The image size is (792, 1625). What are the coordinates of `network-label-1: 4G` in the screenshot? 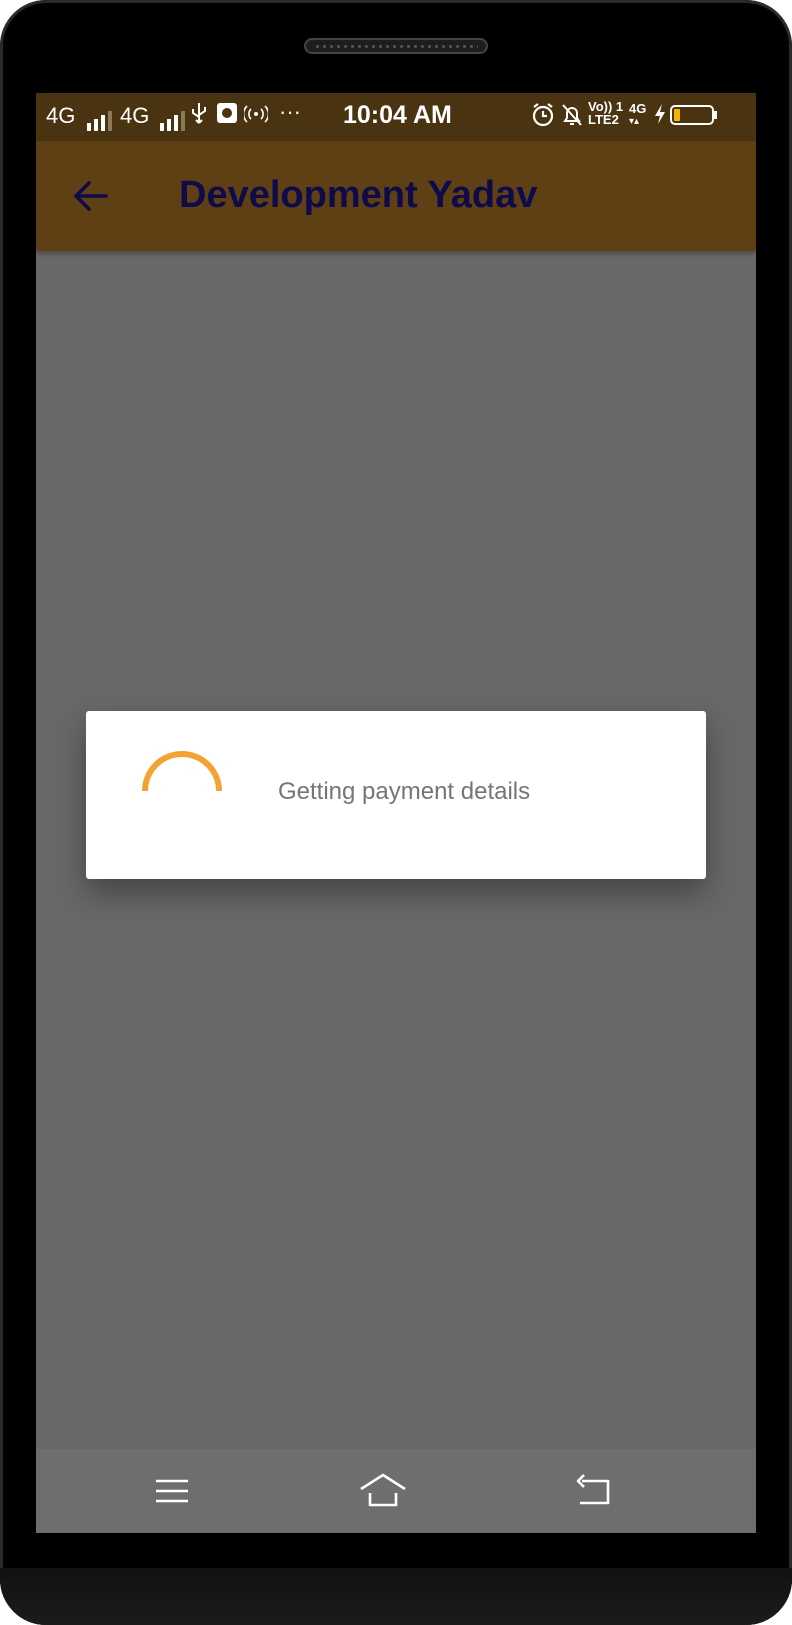 It's located at (61, 115).